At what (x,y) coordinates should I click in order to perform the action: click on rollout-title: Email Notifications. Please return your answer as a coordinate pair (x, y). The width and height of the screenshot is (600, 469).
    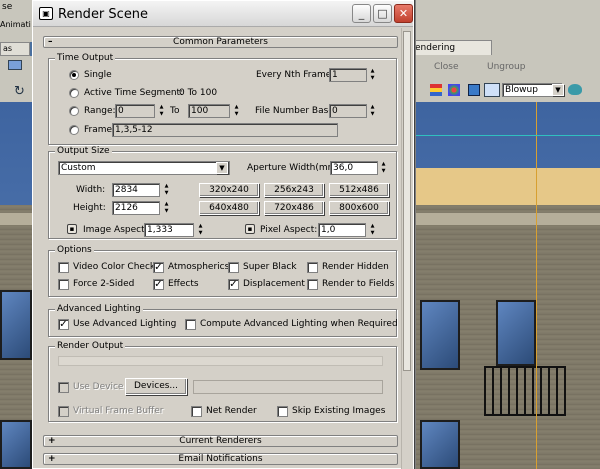
    Looking at the image, I should click on (220, 459).